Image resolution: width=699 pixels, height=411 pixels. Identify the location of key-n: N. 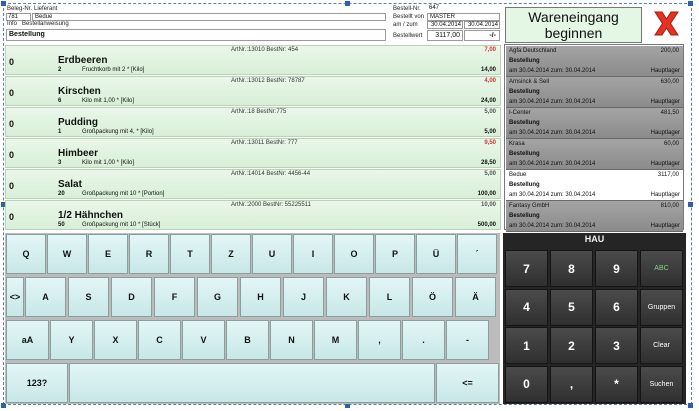
(291, 340).